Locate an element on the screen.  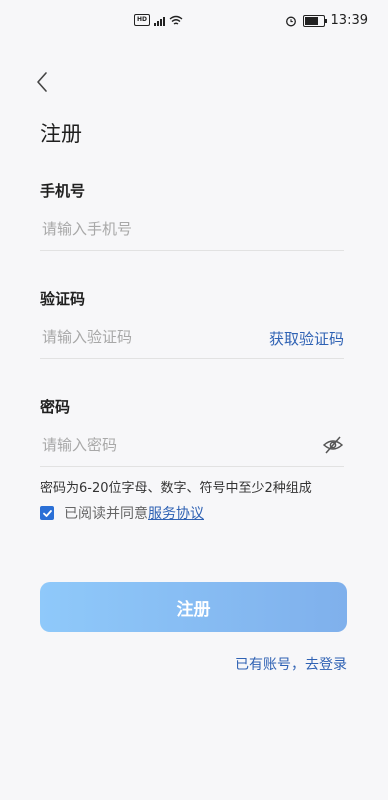
password-input is located at coordinates (147, 445).